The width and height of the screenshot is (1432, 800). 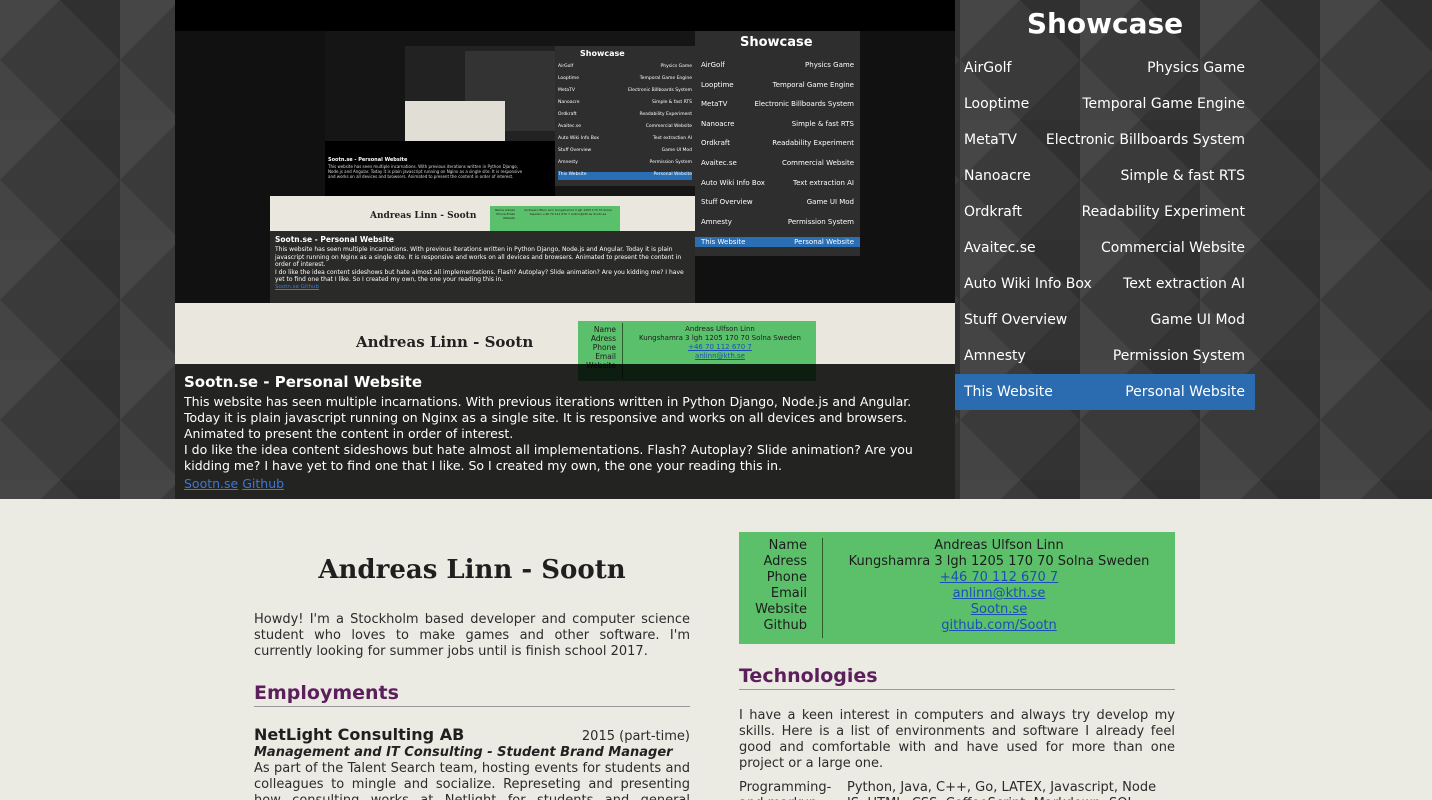 I want to click on nested-row-desc: Commercial Website, so click(x=668, y=126).